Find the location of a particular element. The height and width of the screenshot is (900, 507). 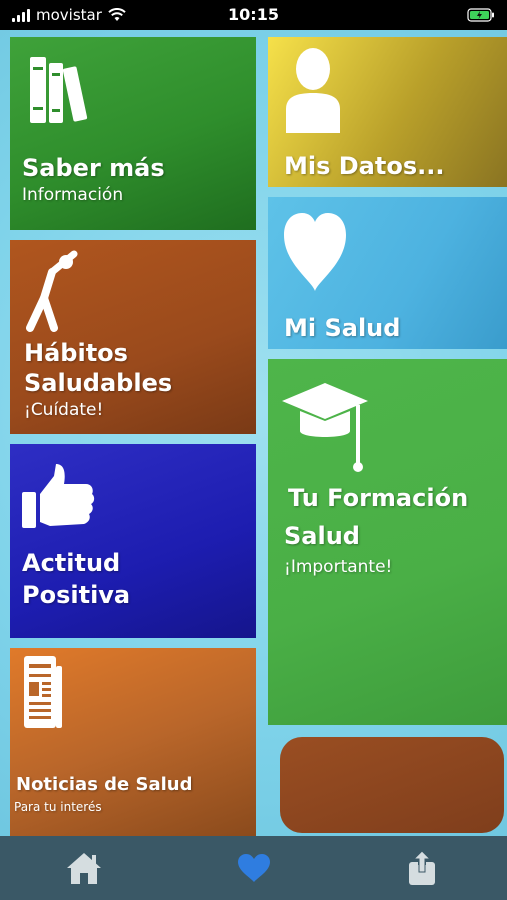

tile-title-line1: Hábitos is located at coordinates (76, 353).